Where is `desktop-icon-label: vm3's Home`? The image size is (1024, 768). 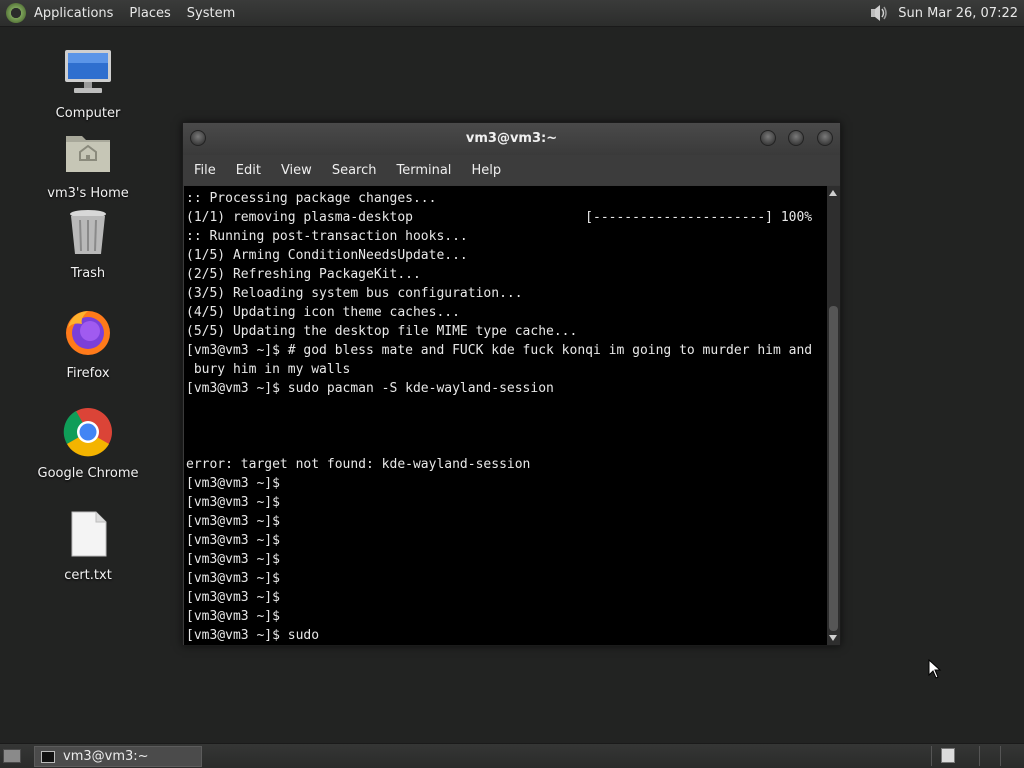 desktop-icon-label: vm3's Home is located at coordinates (88, 193).